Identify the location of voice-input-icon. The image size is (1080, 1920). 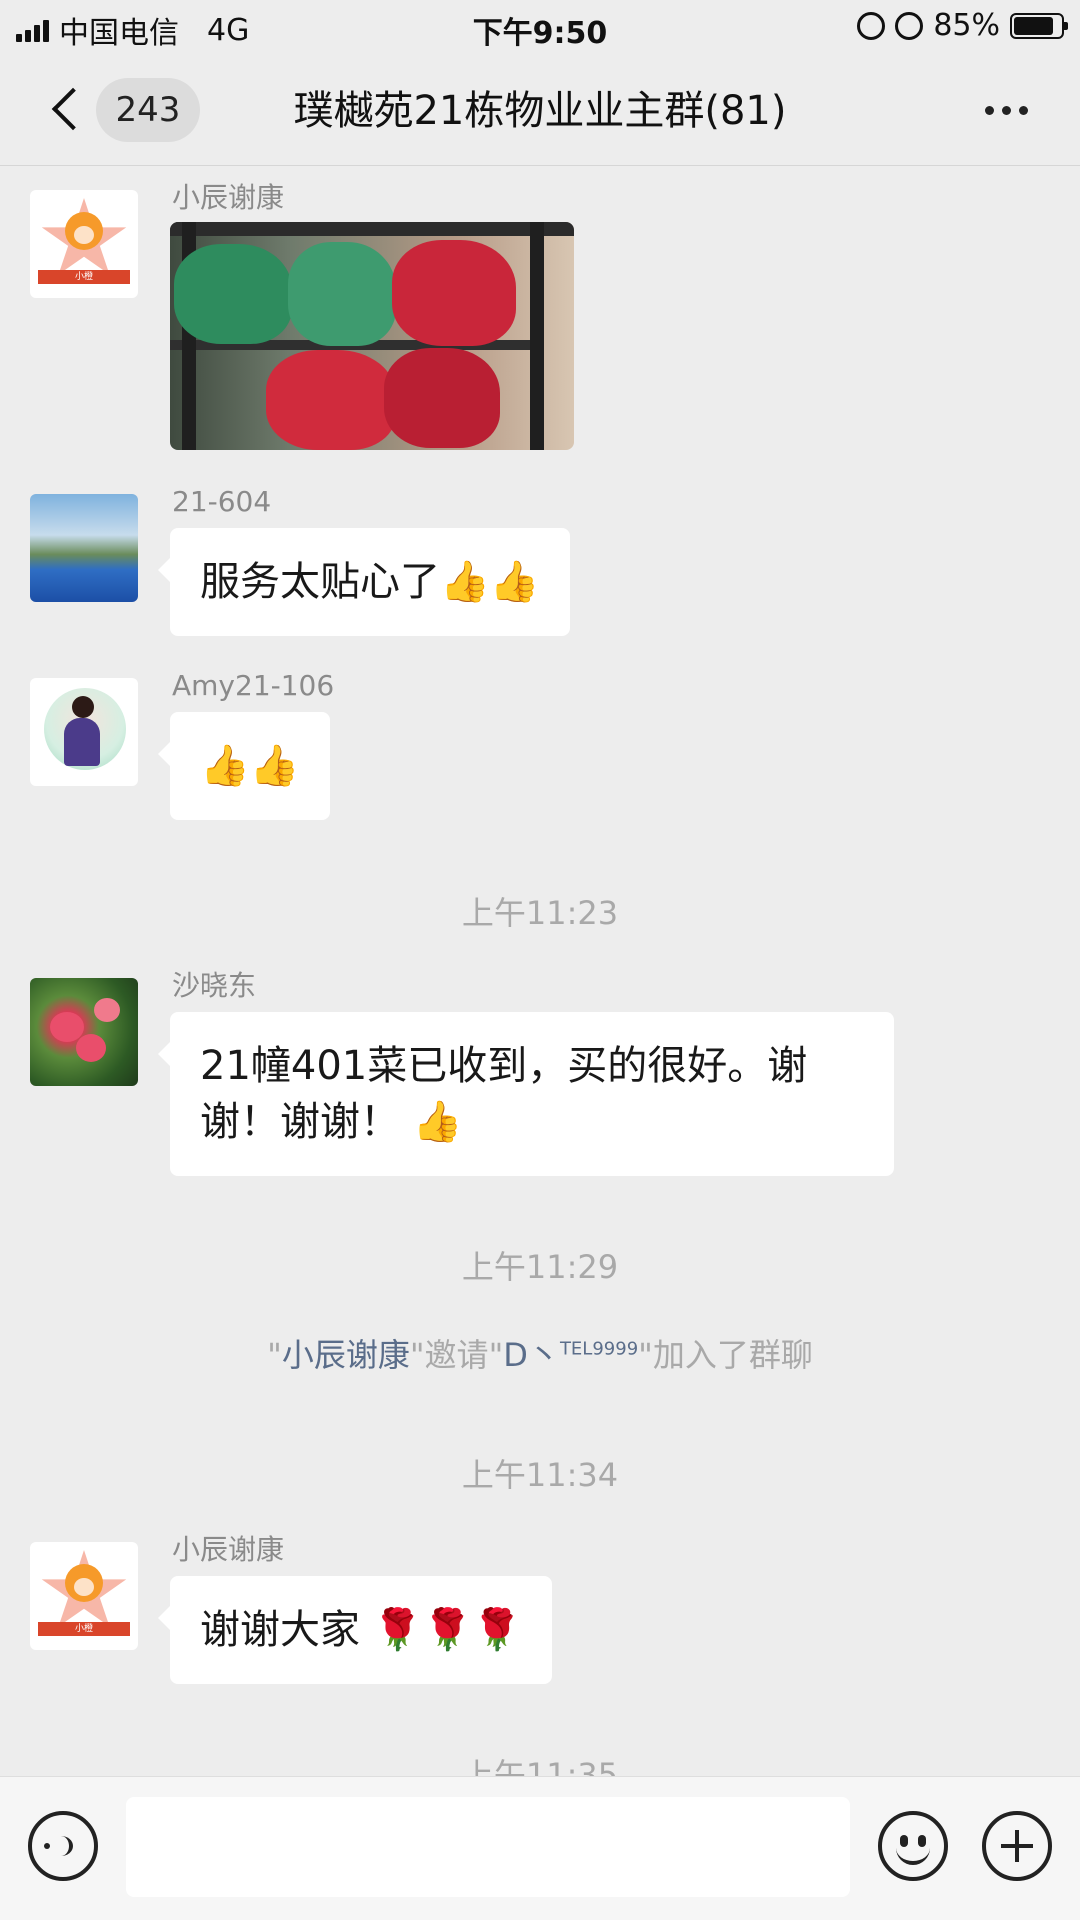
(63, 1846).